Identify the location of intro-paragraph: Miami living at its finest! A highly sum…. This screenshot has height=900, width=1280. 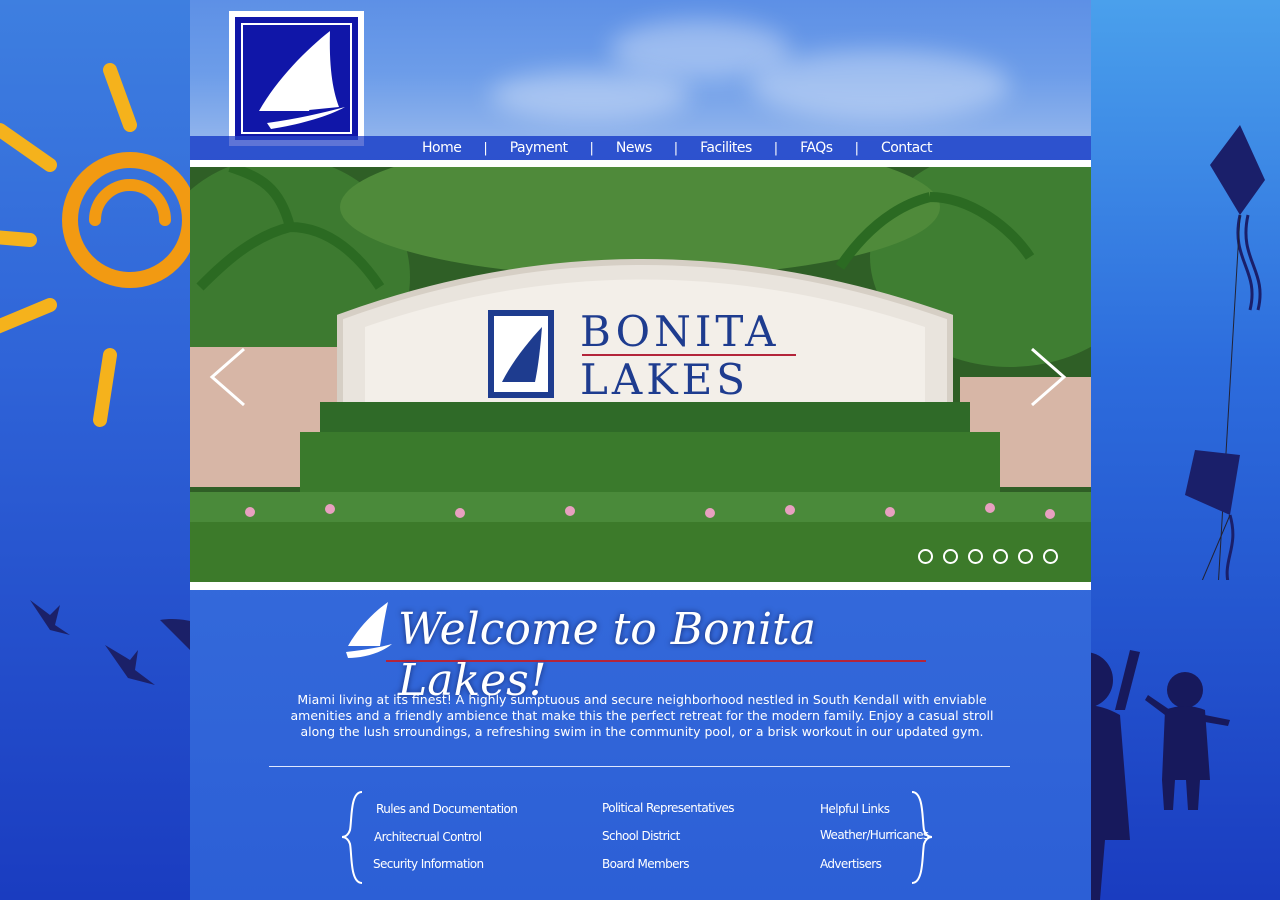
(642, 715).